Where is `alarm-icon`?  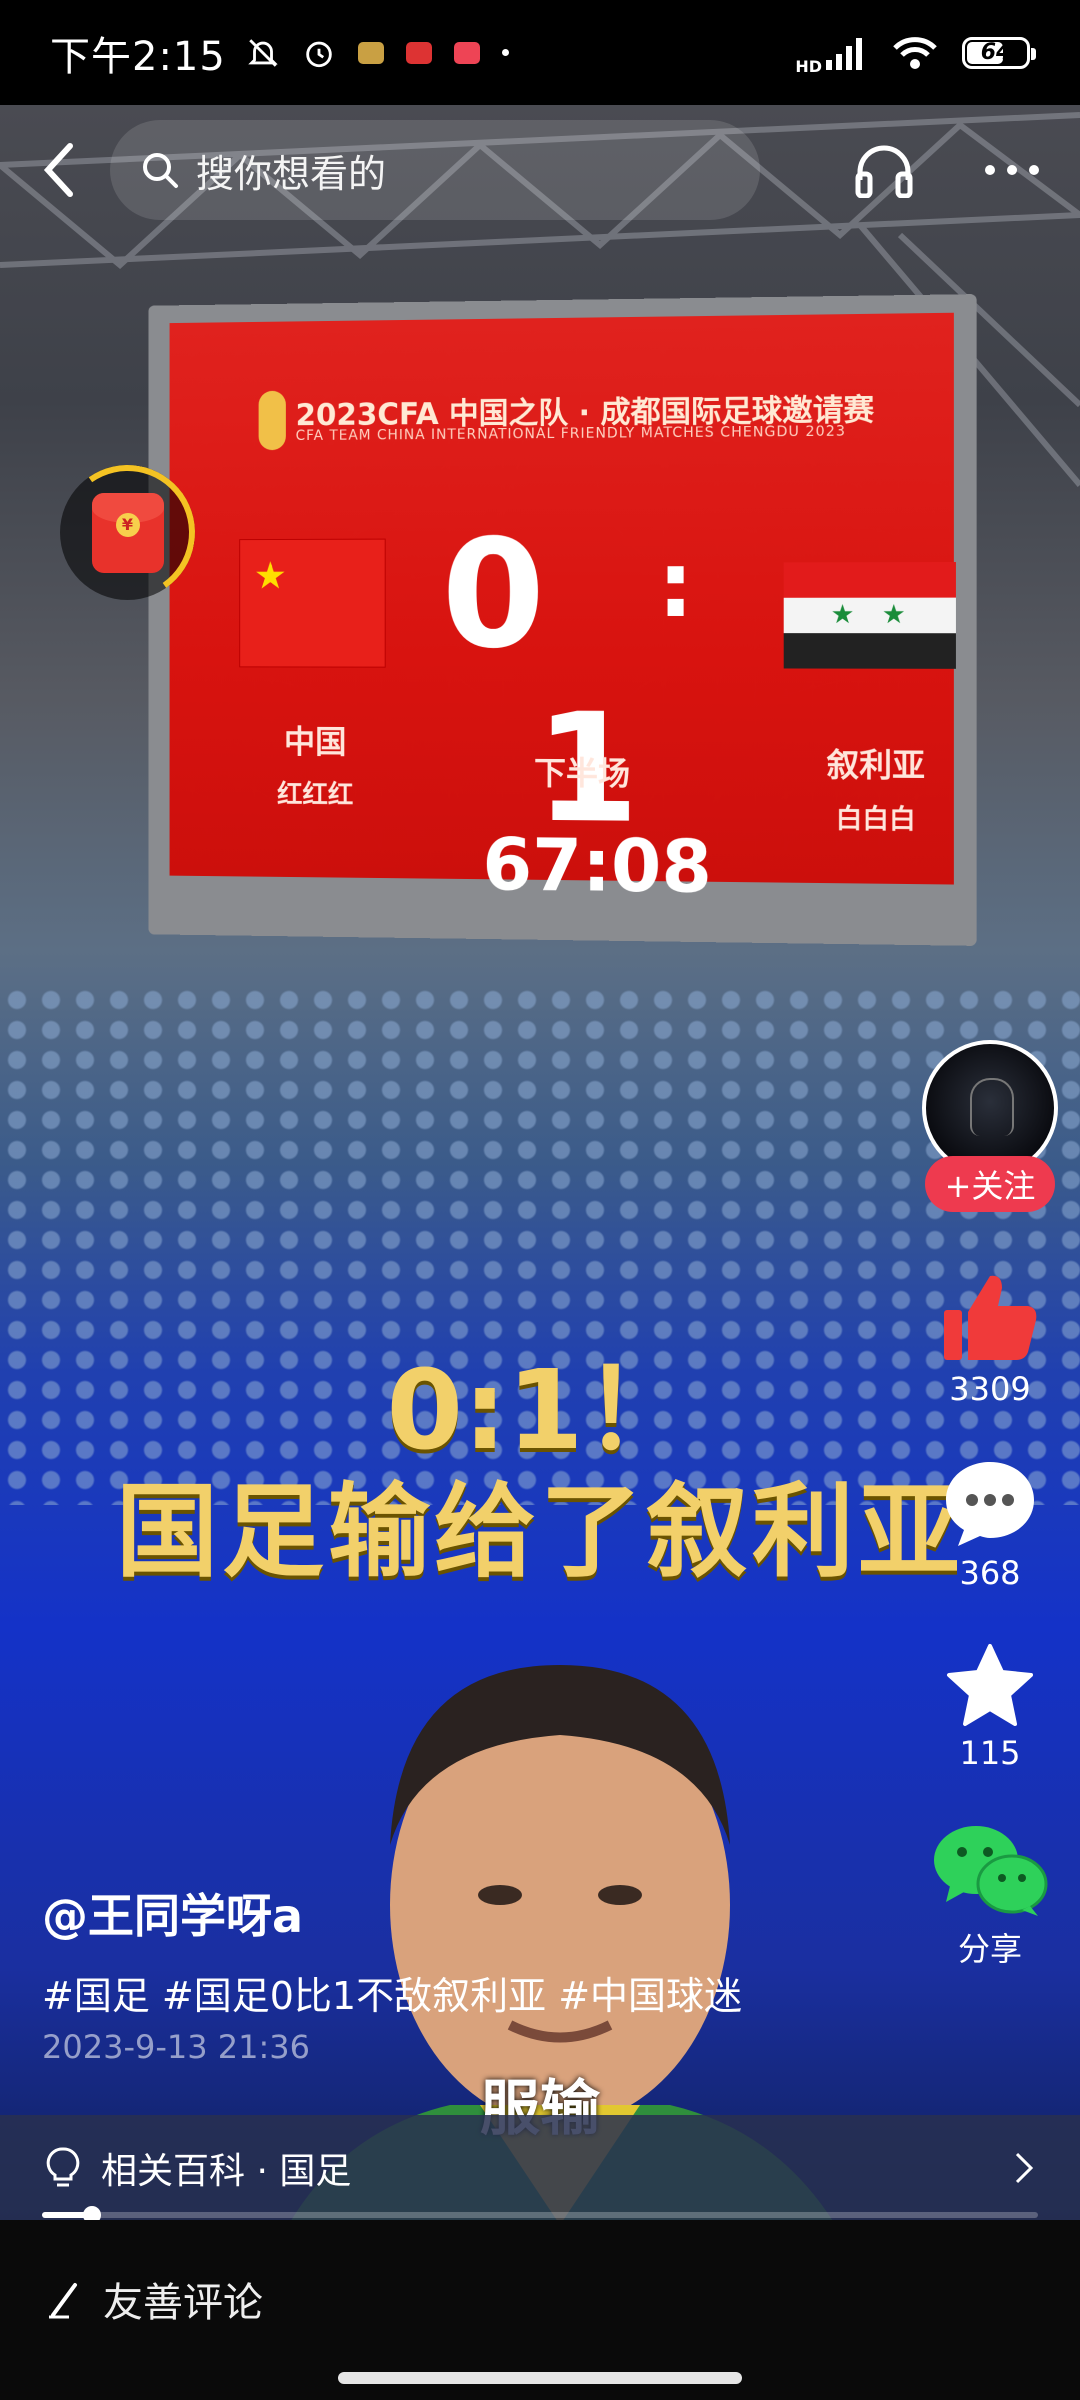
alarm-icon is located at coordinates (319, 54).